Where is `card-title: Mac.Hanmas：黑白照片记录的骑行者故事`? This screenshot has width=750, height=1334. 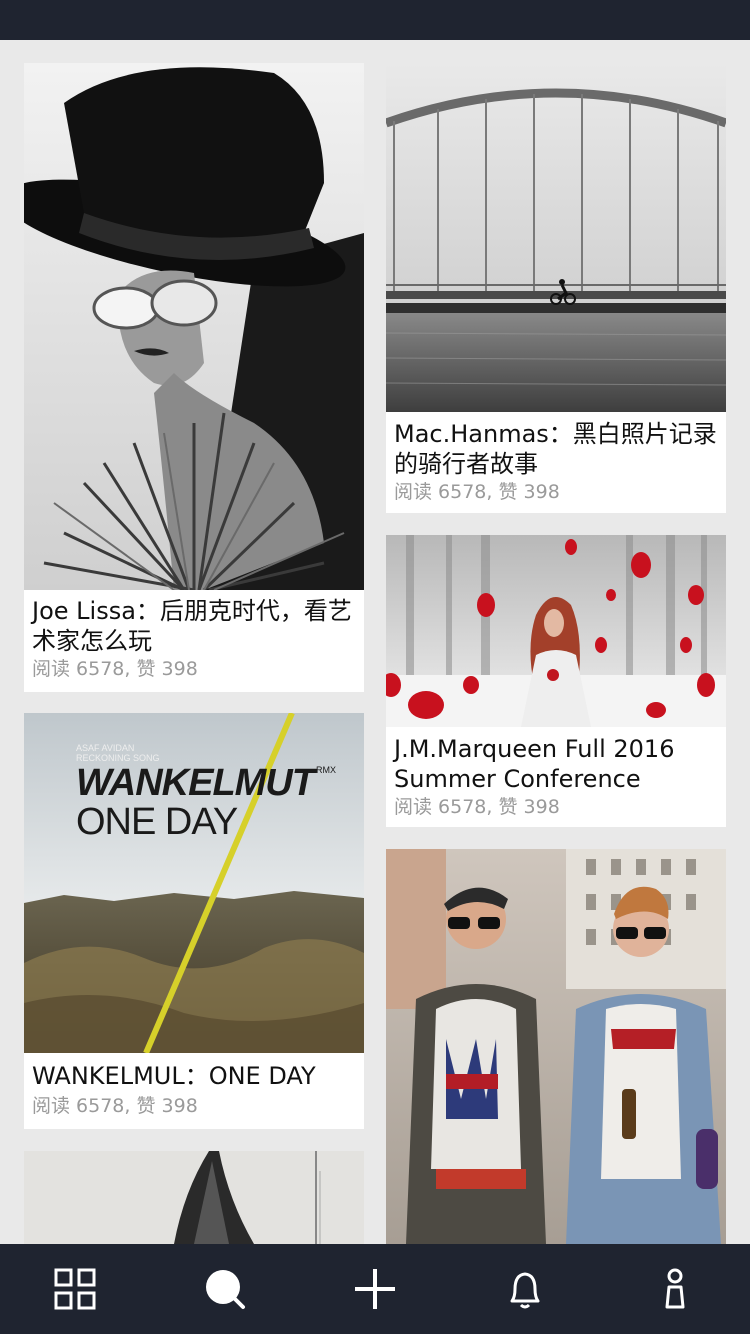 card-title: Mac.Hanmas：黑白照片记录的骑行者故事 is located at coordinates (556, 449).